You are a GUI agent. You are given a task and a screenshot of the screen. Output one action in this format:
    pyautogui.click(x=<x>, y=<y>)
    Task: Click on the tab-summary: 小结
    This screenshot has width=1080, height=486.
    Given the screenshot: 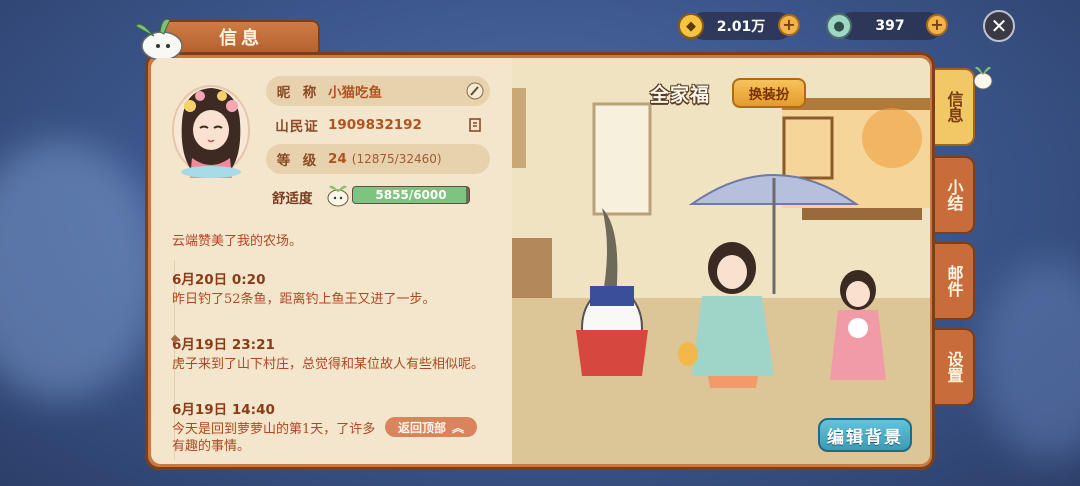 What is the action you would take?
    pyautogui.click(x=955, y=195)
    